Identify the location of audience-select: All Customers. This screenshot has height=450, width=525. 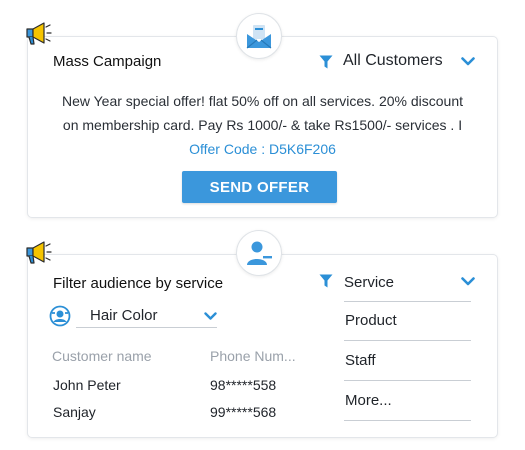
(393, 61).